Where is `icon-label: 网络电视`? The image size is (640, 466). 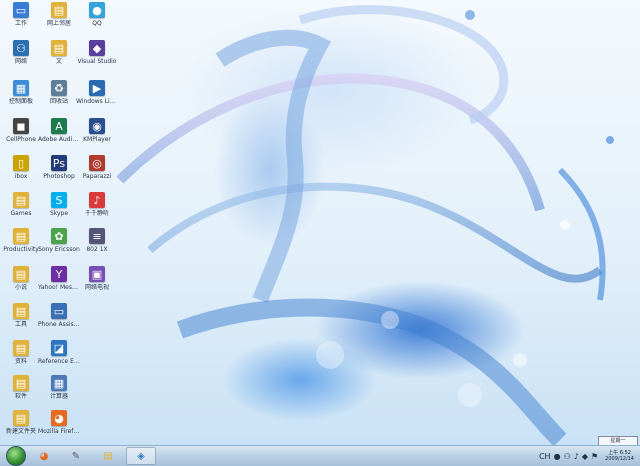
icon-label: 网络电视 is located at coordinates (96, 287).